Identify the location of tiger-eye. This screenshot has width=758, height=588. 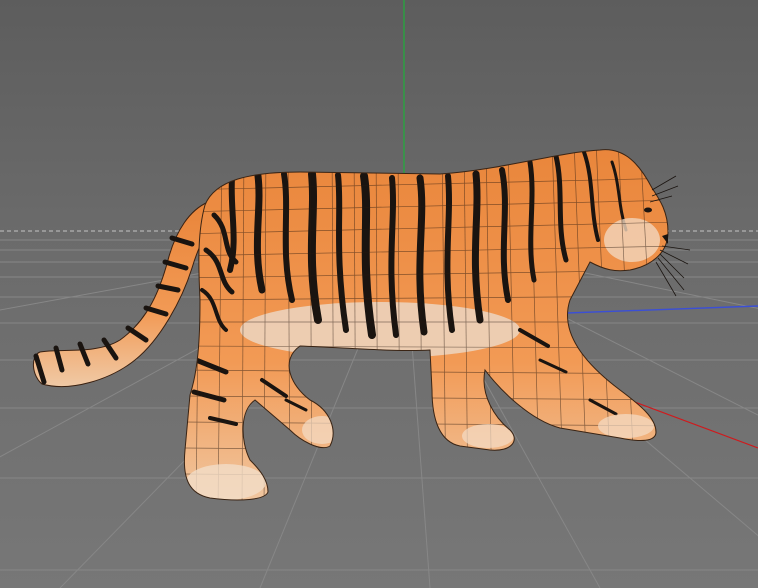
(648, 210).